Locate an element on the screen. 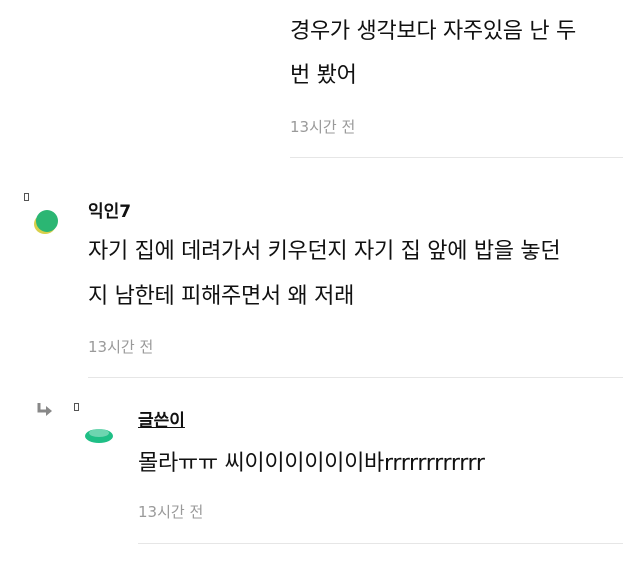  author-name: 익인7 is located at coordinates (109, 209).